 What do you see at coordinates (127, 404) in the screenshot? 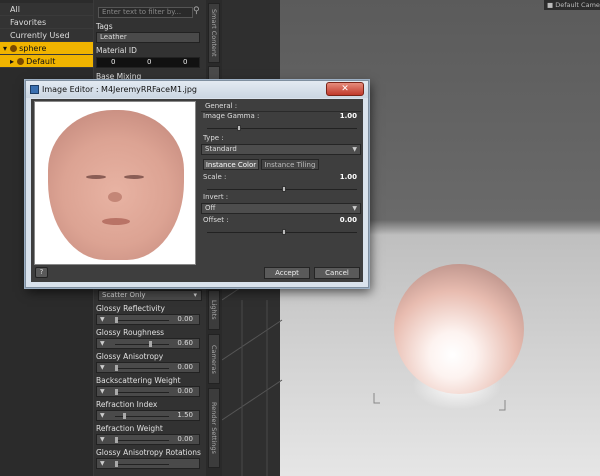
I see `property-label: Refraction Index` at bounding box center [127, 404].